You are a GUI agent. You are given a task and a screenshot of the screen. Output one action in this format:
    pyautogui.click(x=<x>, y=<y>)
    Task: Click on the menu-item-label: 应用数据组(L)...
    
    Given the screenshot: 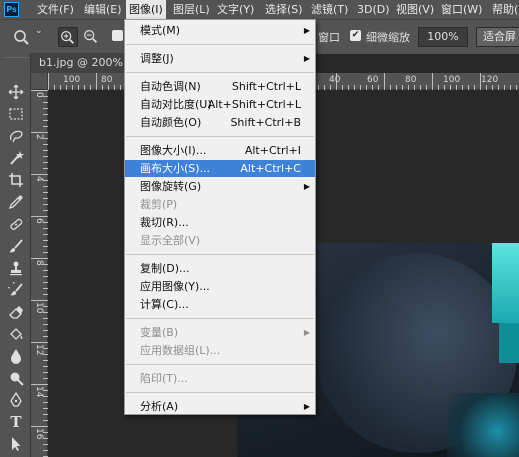 What is the action you would take?
    pyautogui.click(x=180, y=350)
    